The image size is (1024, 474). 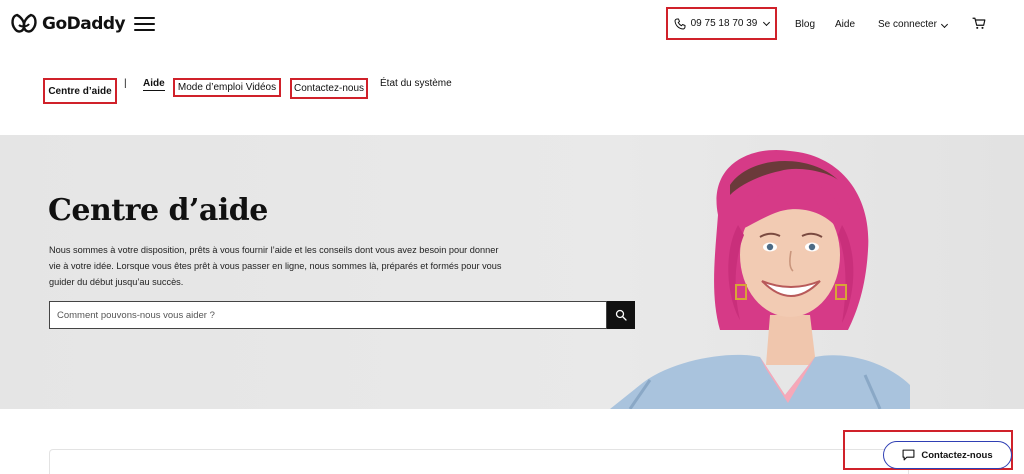 I want to click on contact-chat-button: Contactez-nous, so click(x=947, y=455).